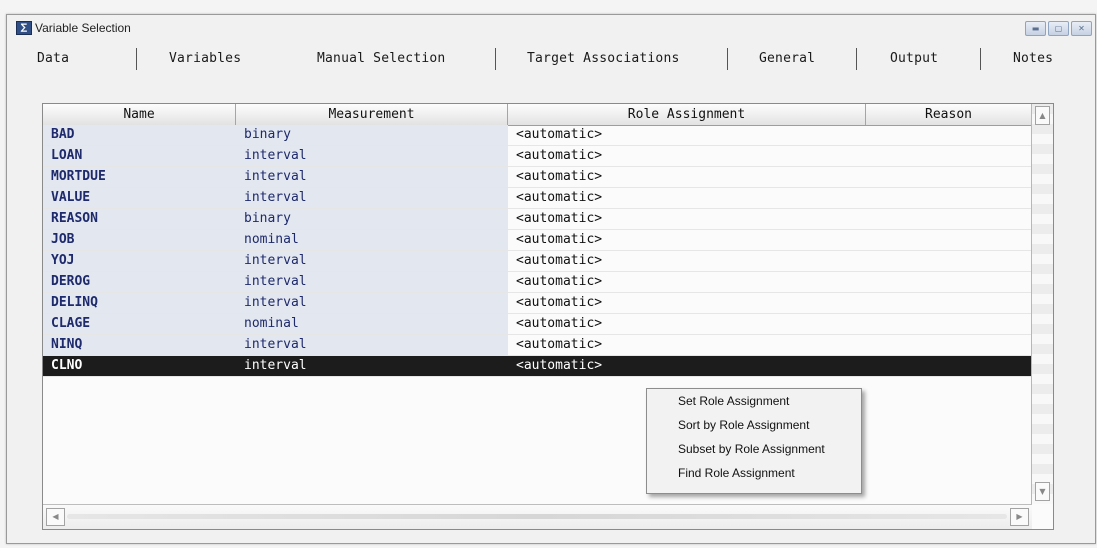 The height and width of the screenshot is (548, 1097). What do you see at coordinates (1019, 517) in the screenshot?
I see `scroll-right-icon: ▶` at bounding box center [1019, 517].